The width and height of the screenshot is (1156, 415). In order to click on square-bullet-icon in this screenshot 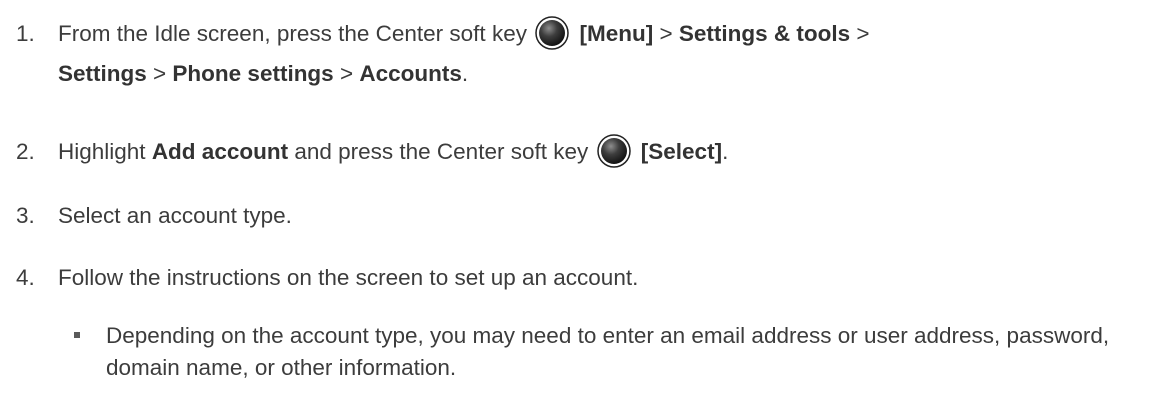, I will do `click(77, 335)`.